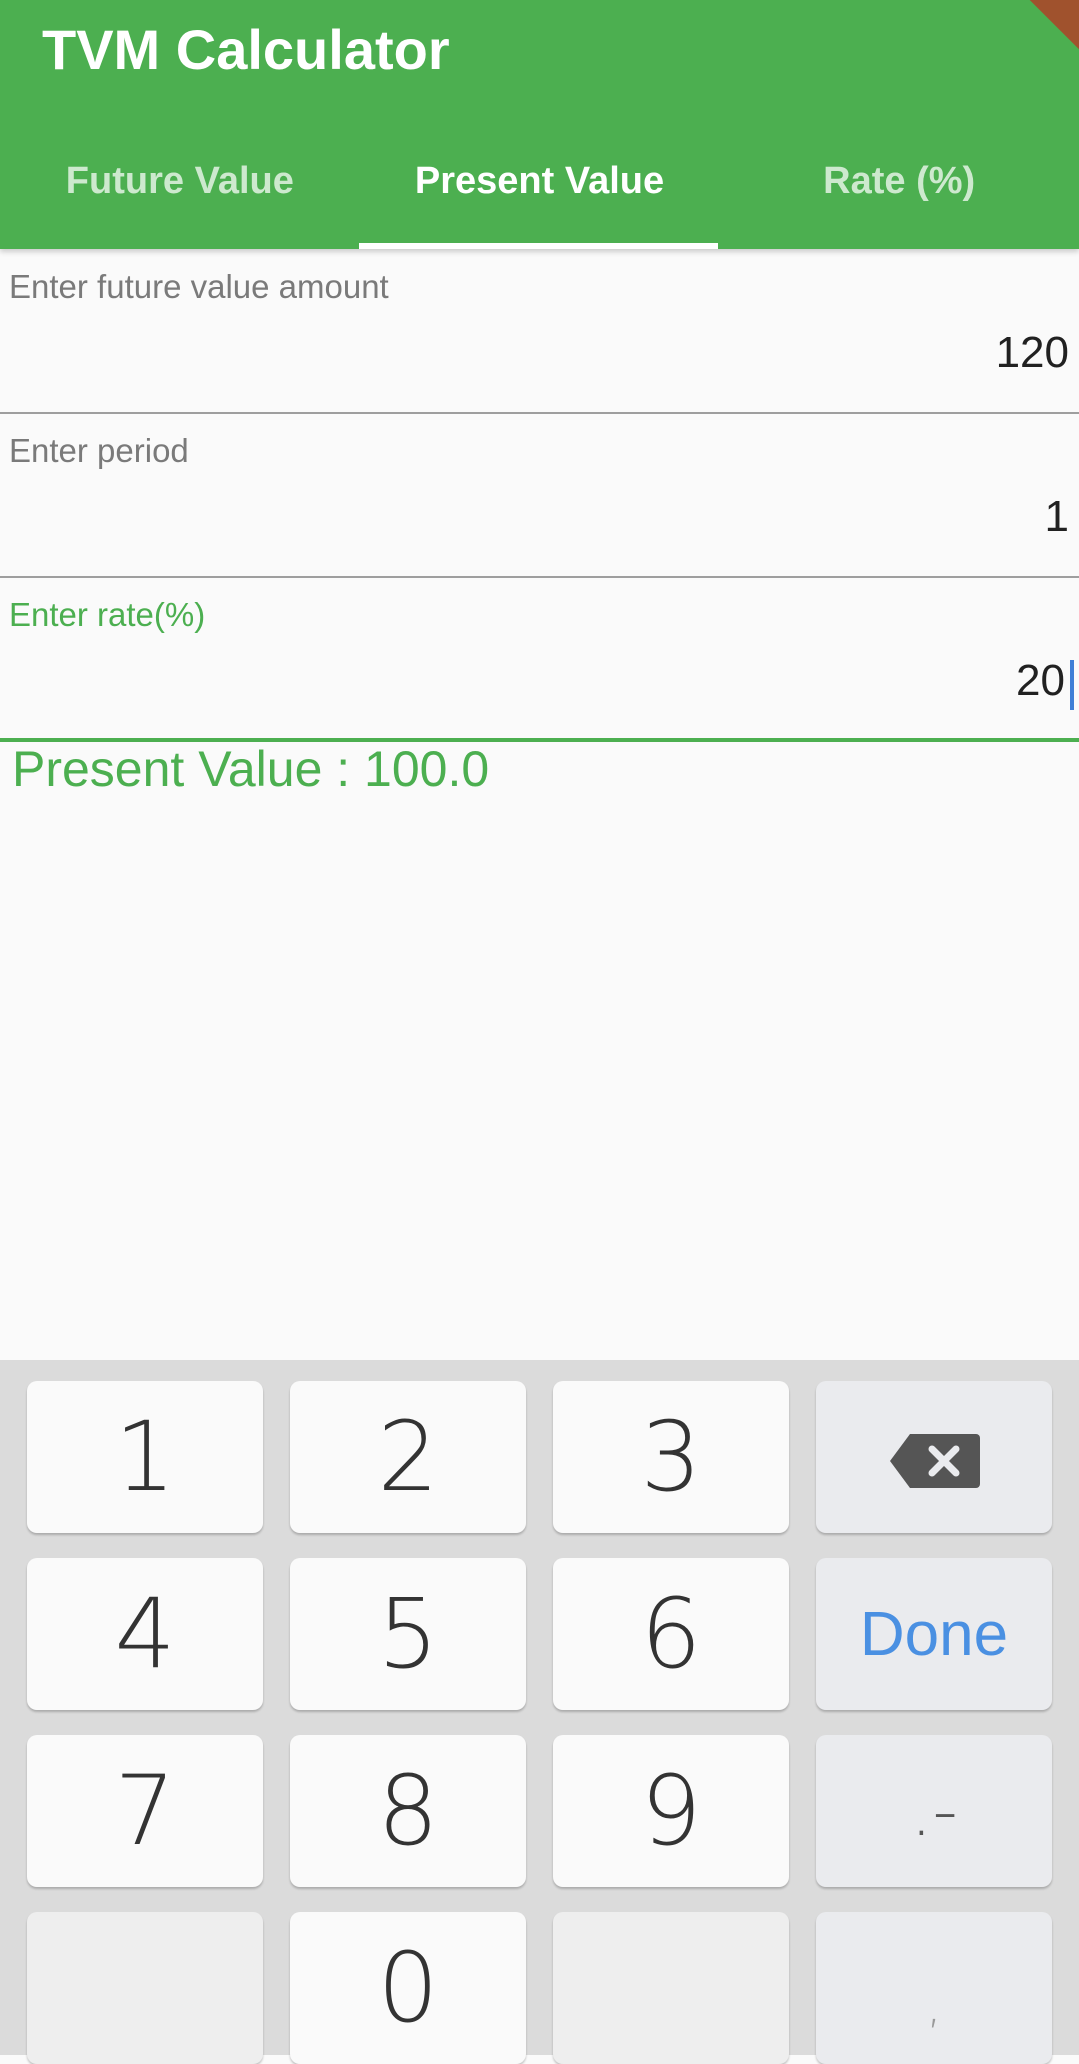 This screenshot has height=2064, width=1079. Describe the element at coordinates (671, 1457) in the screenshot. I see `key-3: 3` at that location.